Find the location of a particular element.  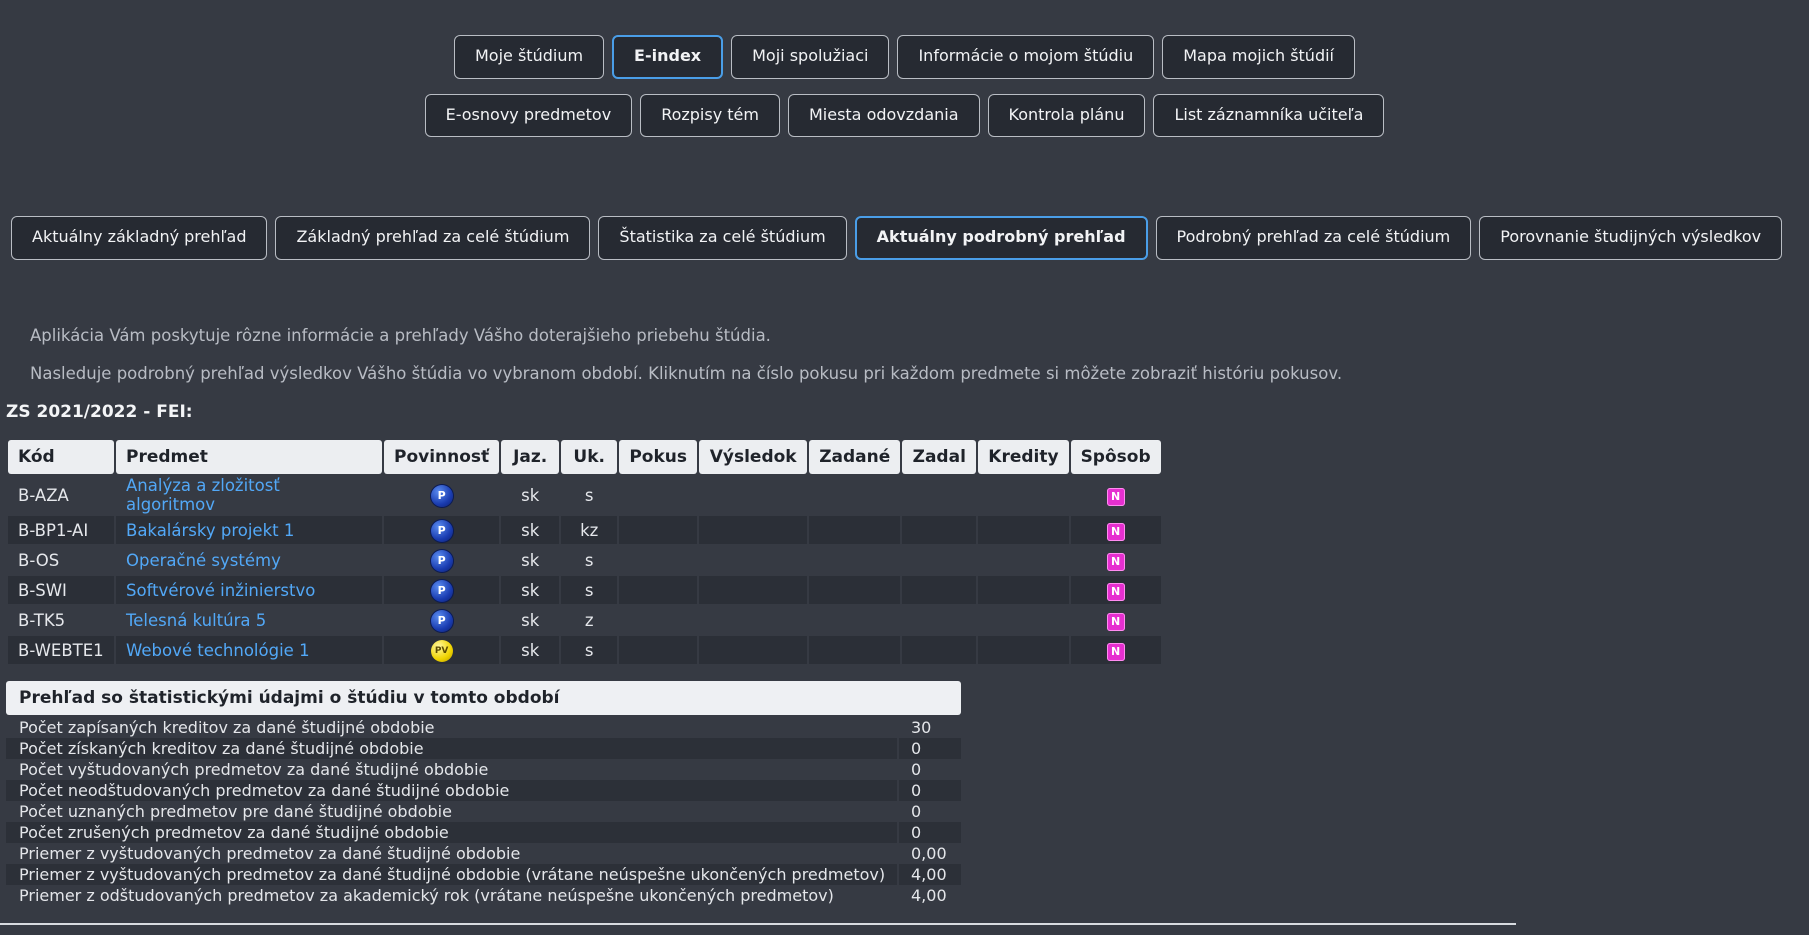

nav-miesta-button: Miesta odovzdania is located at coordinates (883, 115).